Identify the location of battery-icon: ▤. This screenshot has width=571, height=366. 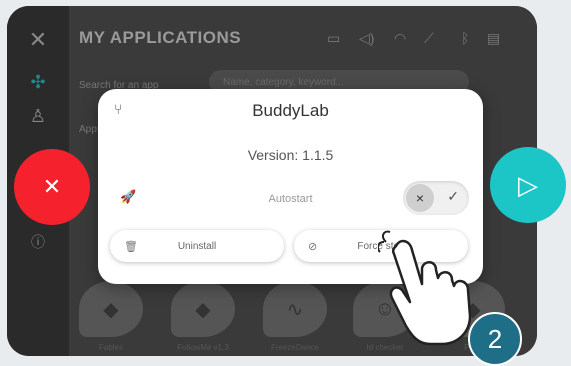
(494, 38).